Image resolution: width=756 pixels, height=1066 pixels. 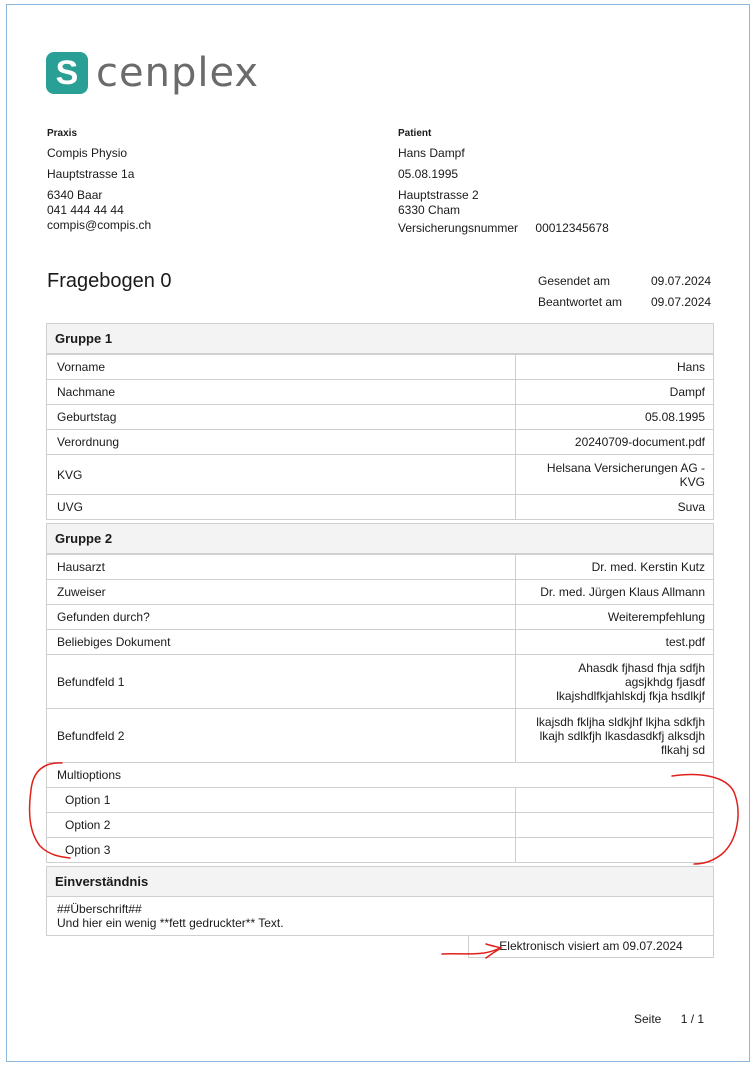 I want to click on table-row: Zuweiser Dr. med. Jürgen Klaus Allmann, so click(x=380, y=591).